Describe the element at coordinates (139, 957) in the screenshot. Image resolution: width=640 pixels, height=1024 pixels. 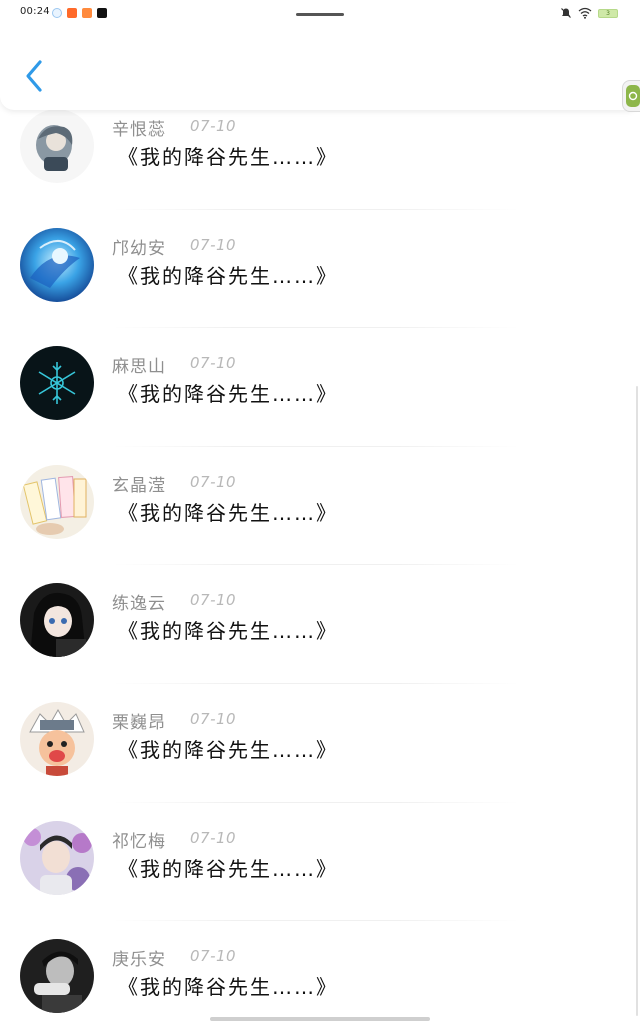
I see `commenter-name: 庚乐安` at that location.